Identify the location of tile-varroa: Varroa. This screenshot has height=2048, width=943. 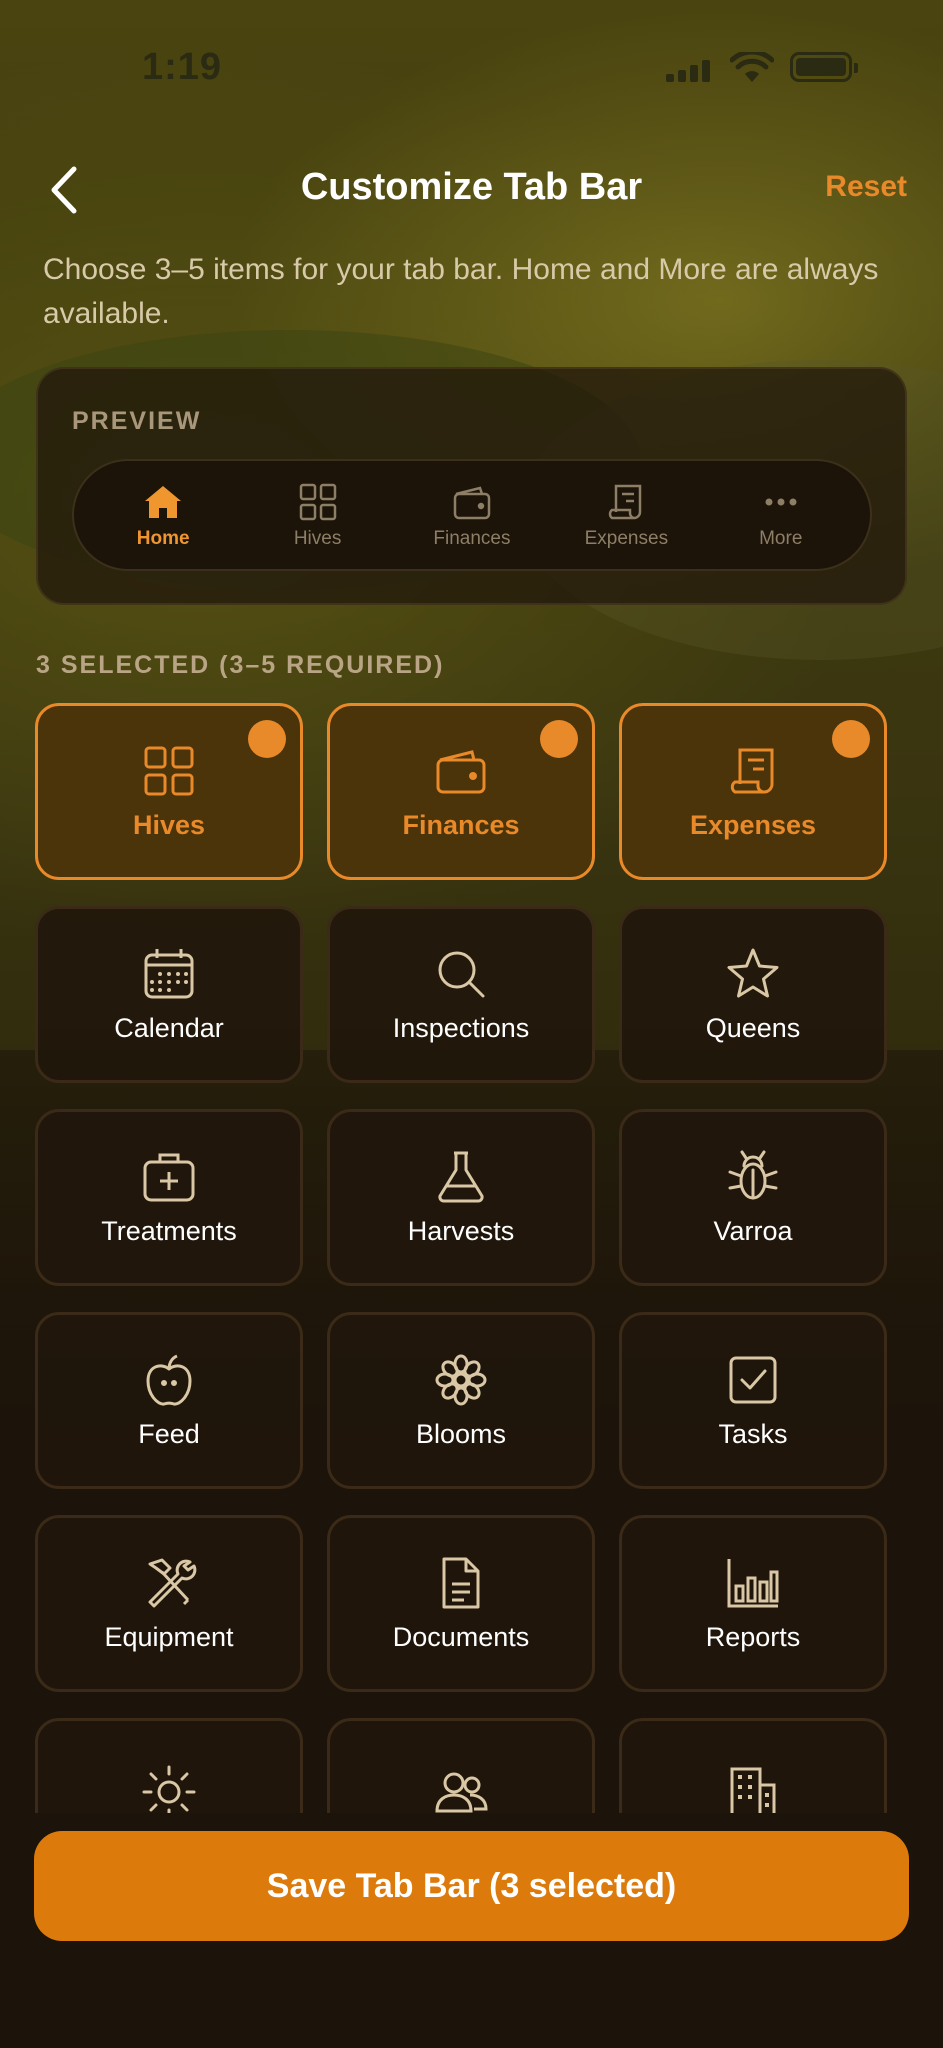
(753, 1197).